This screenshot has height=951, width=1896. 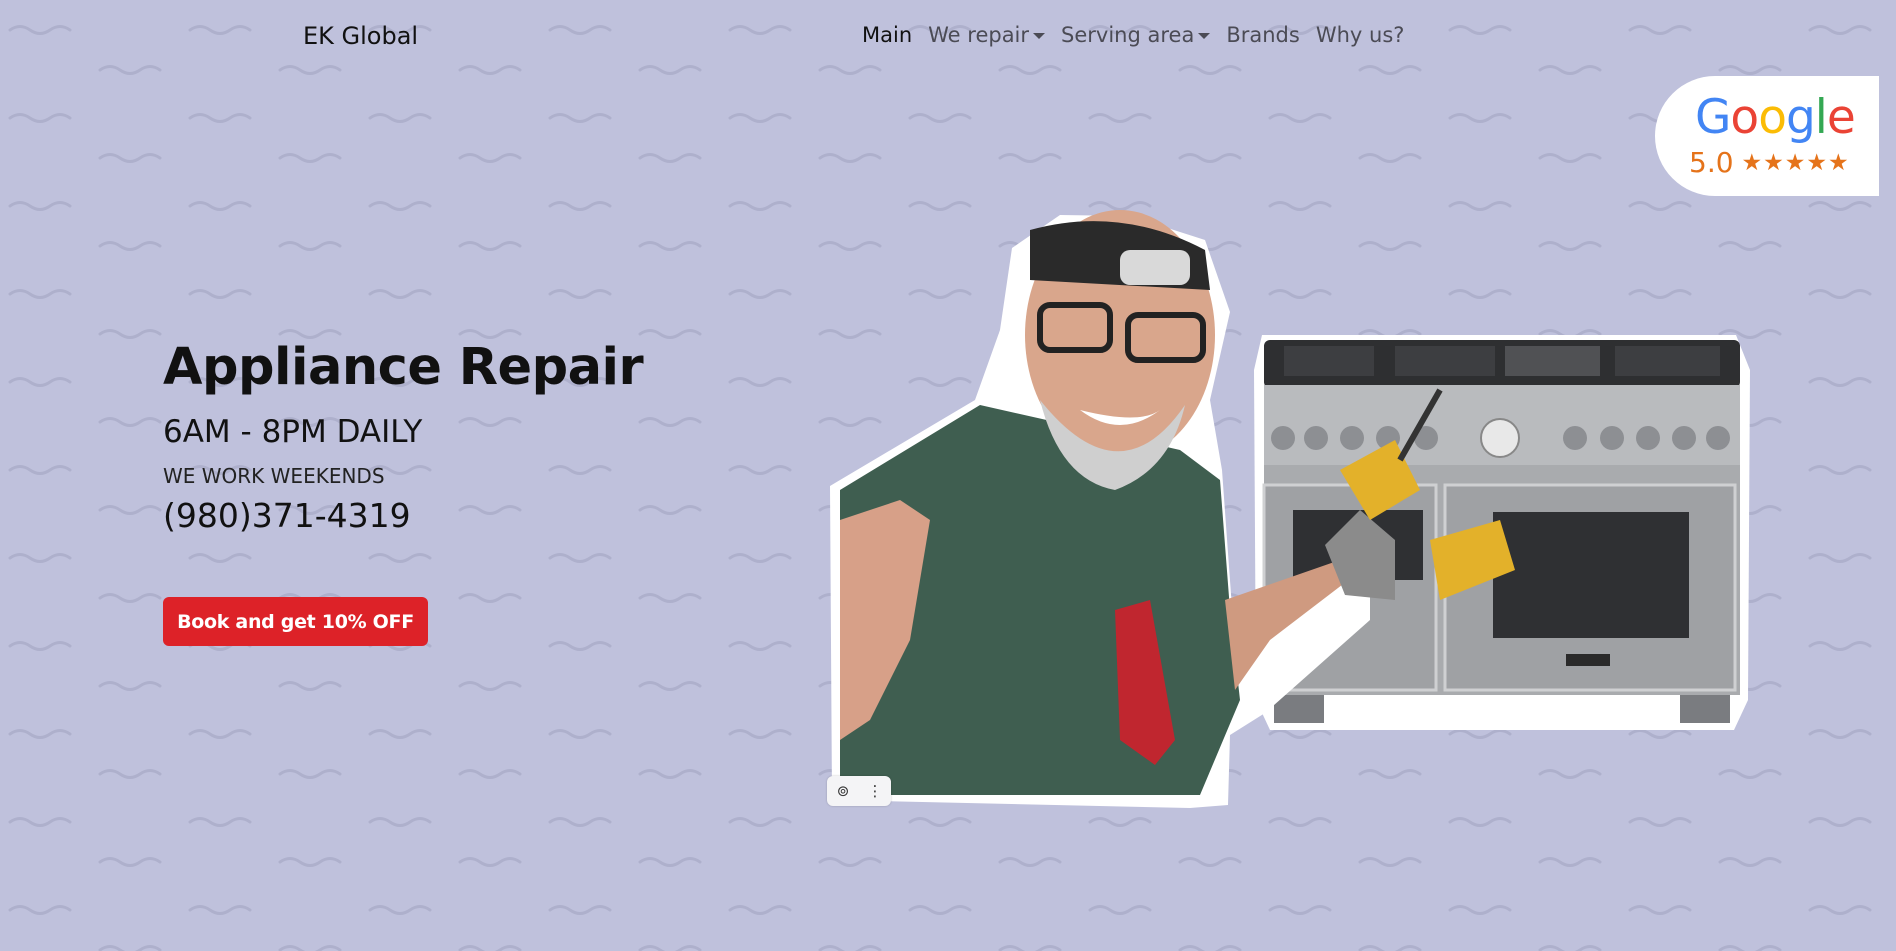 I want to click on google-logo-letter: g, so click(x=1800, y=117).